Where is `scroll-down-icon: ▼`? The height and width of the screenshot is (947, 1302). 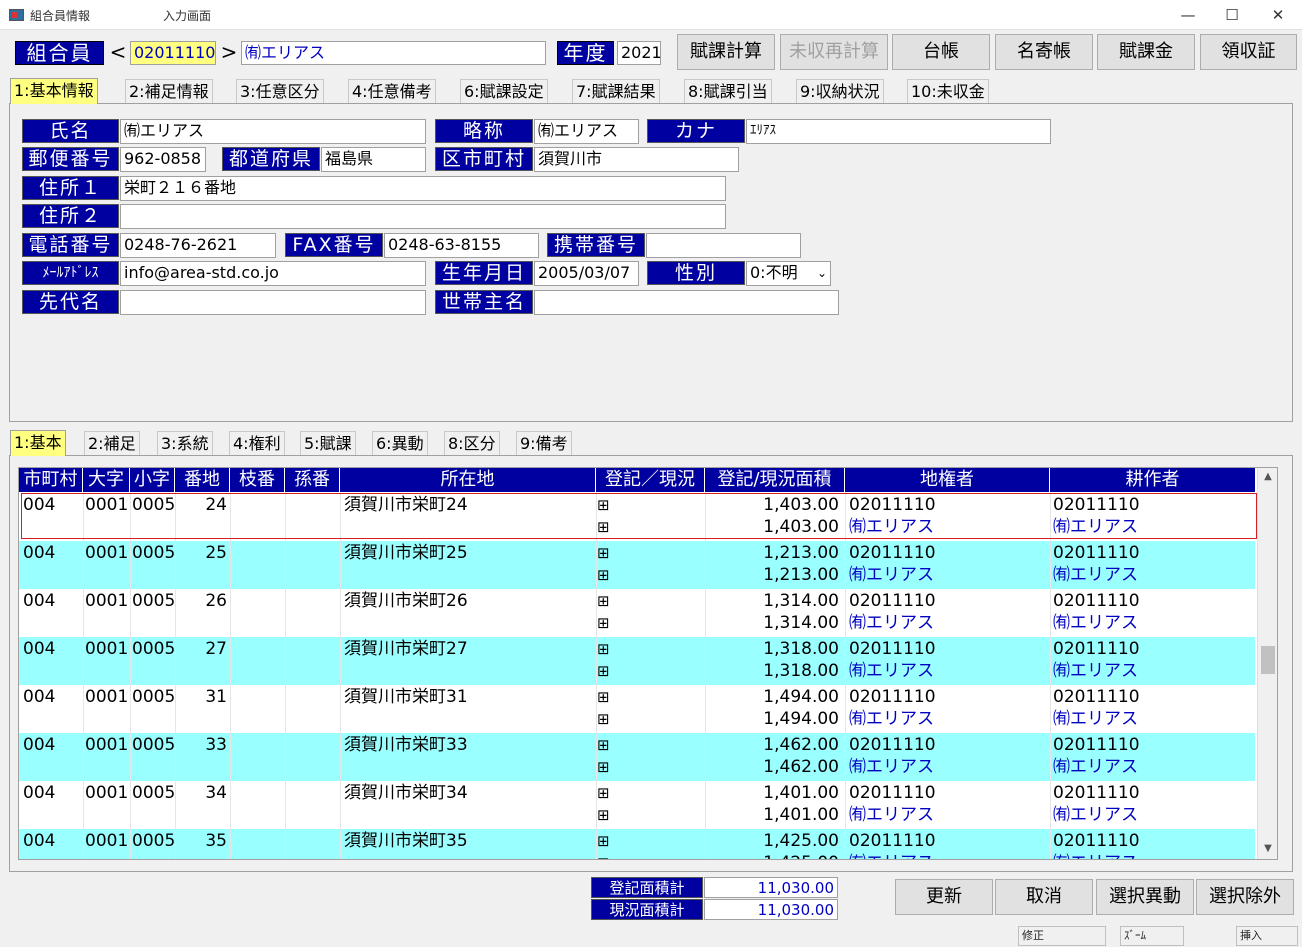 scroll-down-icon: ▼ is located at coordinates (1267, 849).